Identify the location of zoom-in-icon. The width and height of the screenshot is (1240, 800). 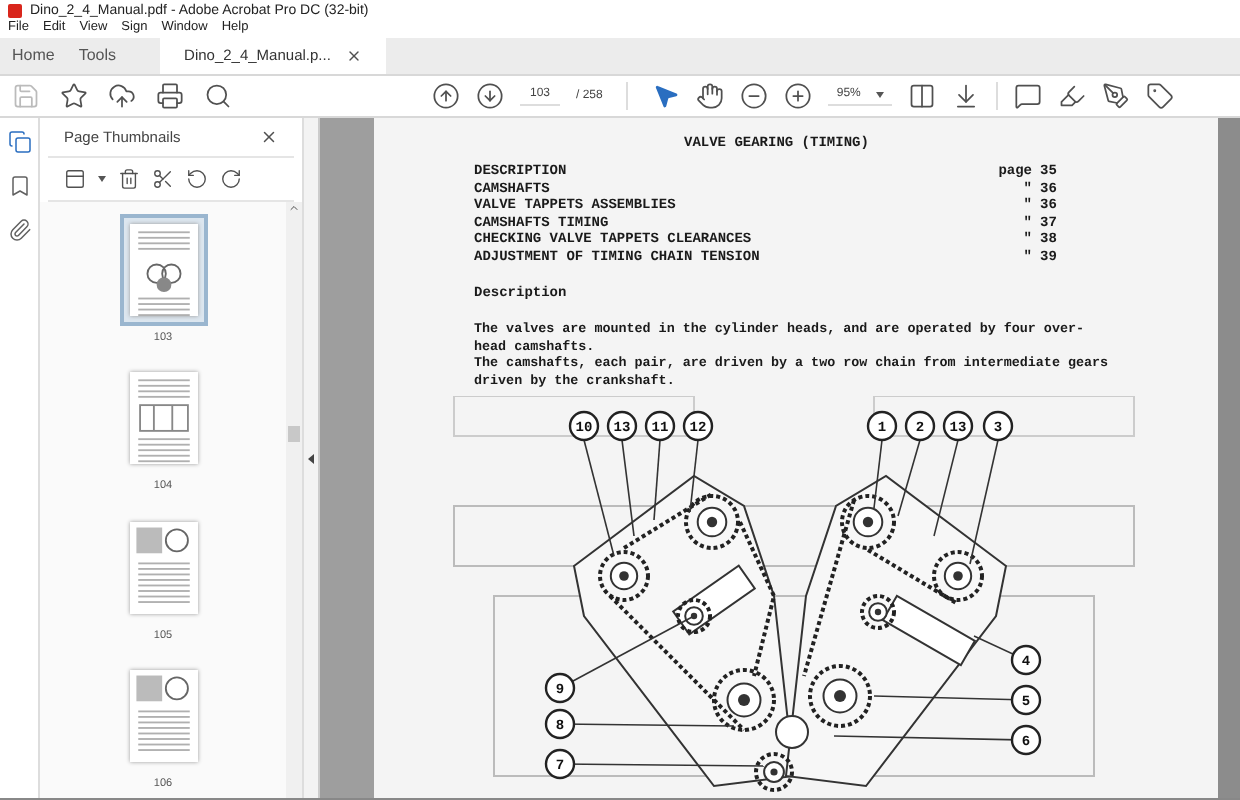
(798, 96).